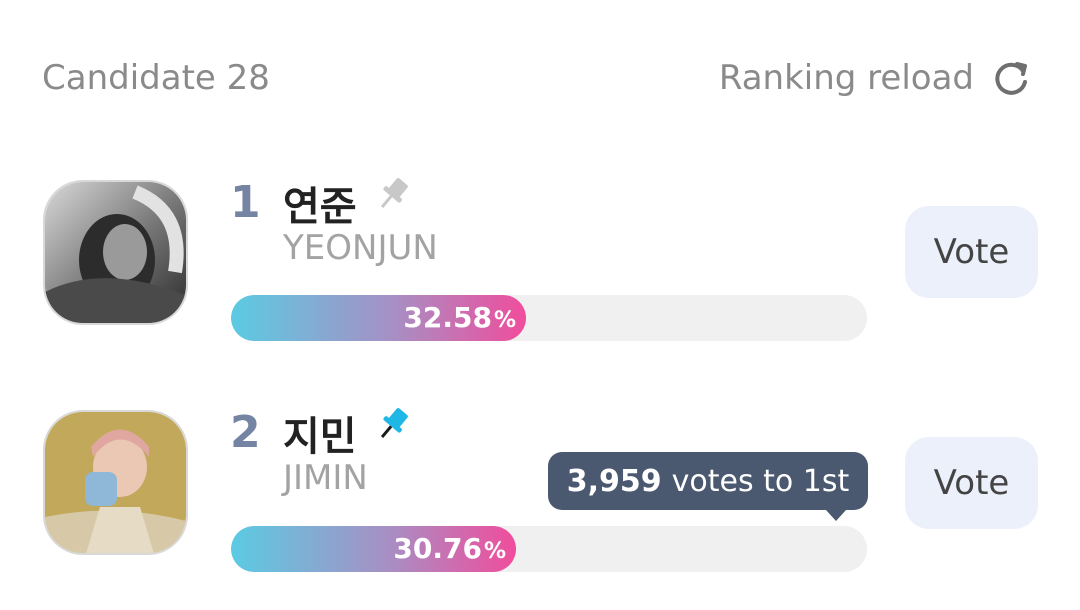 This screenshot has height=610, width=1080. What do you see at coordinates (156, 78) in the screenshot?
I see `candidate-count: Candidate 28` at bounding box center [156, 78].